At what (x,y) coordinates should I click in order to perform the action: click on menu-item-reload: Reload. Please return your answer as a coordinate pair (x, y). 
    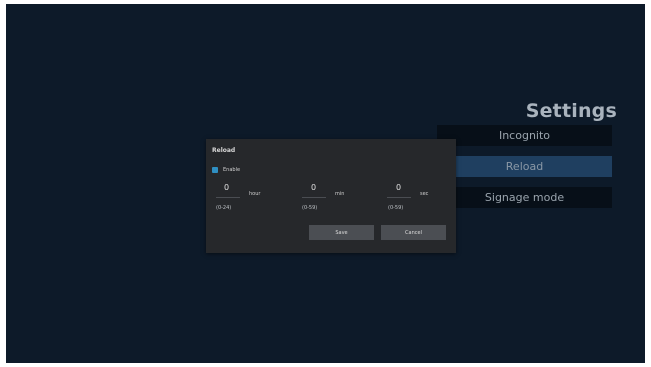
    Looking at the image, I should click on (524, 166).